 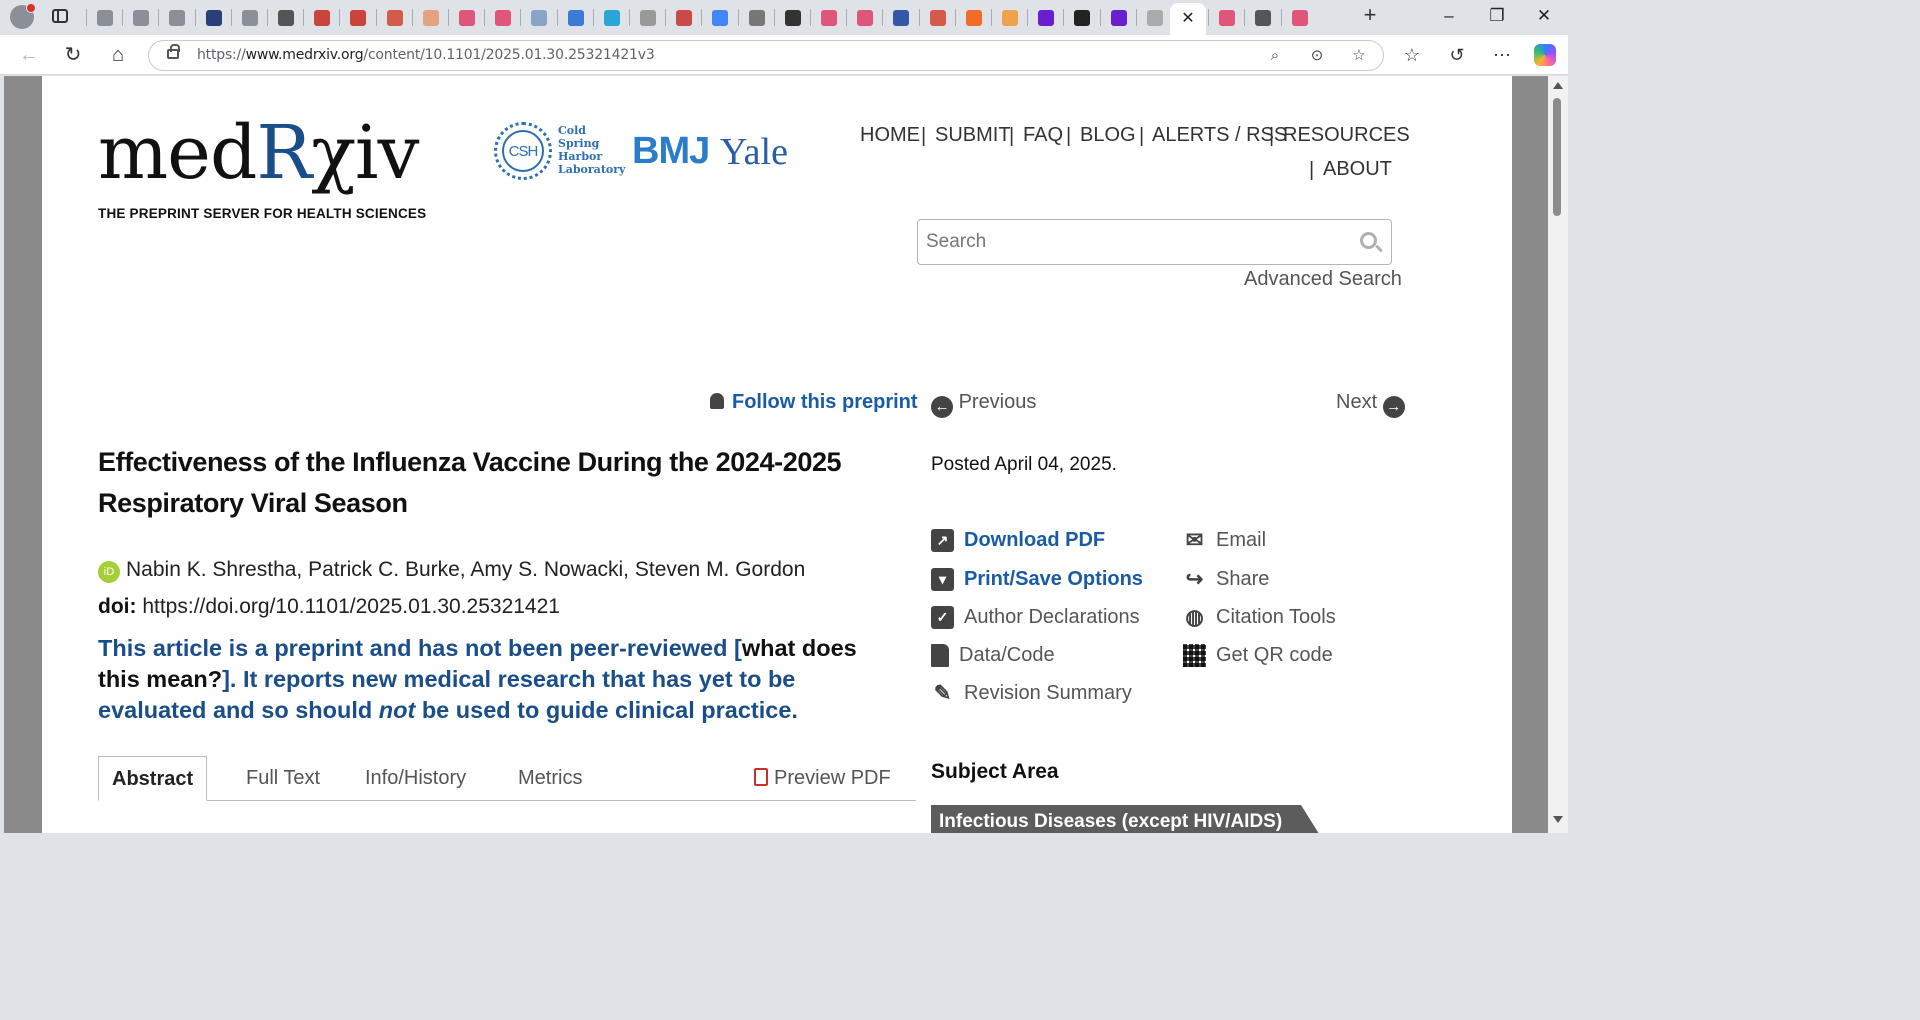 I want to click on author-declarations-link: ✓ Author Declarations, so click(x=1035, y=617).